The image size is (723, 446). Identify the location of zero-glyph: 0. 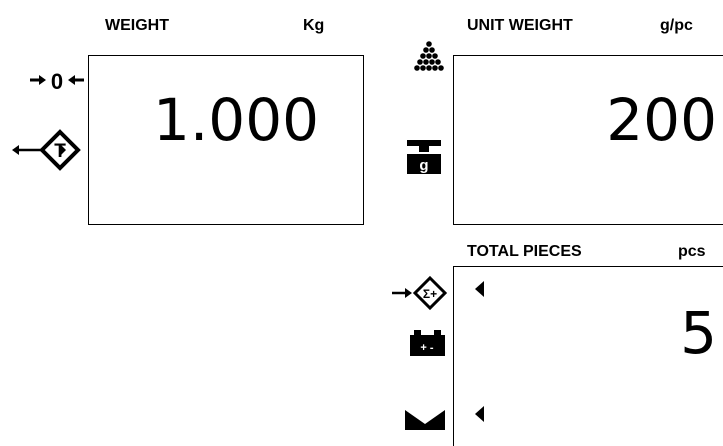
(57, 81).